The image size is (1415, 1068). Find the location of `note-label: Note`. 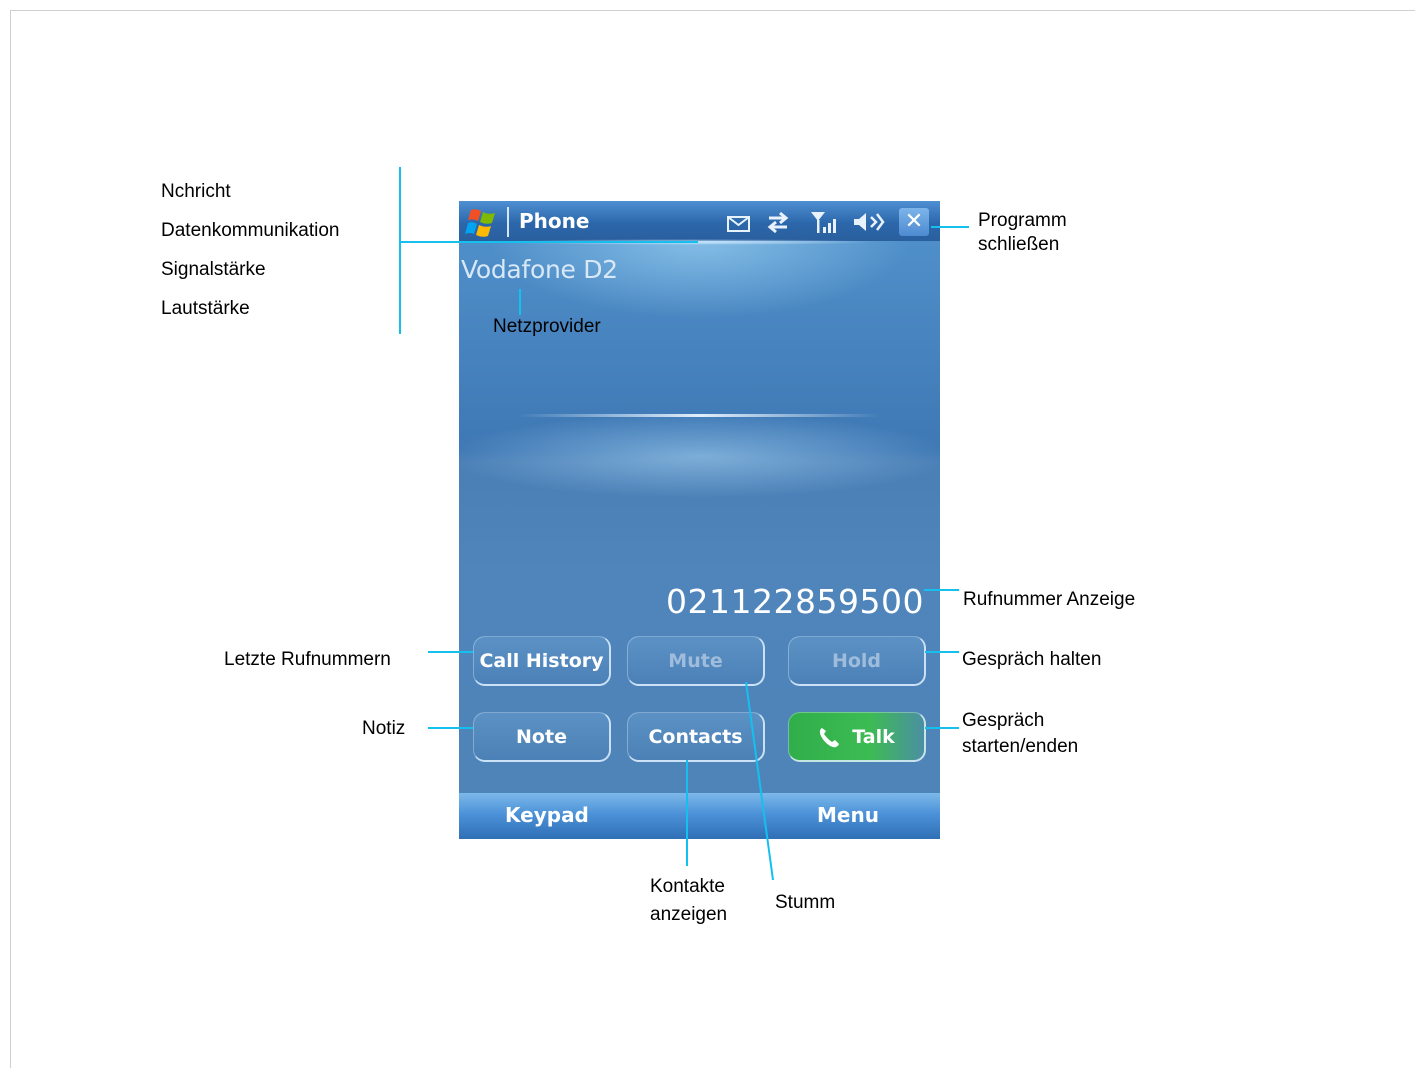

note-label: Note is located at coordinates (541, 736).